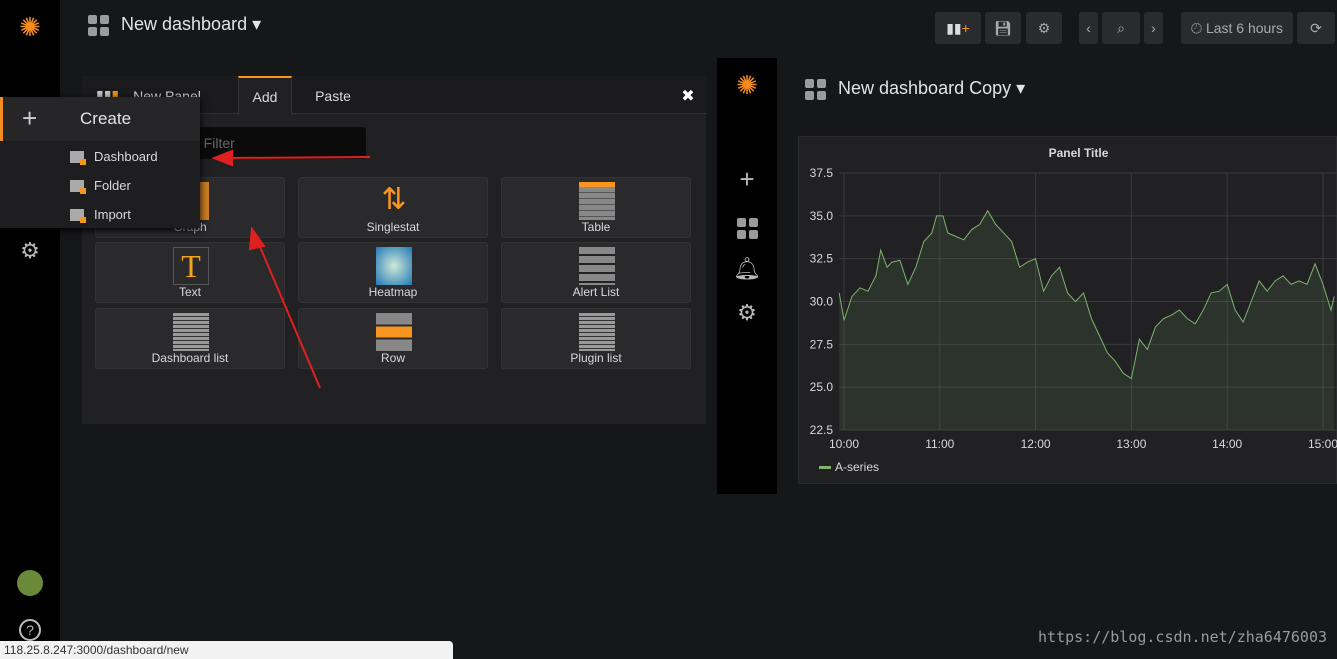 The image size is (1337, 659). What do you see at coordinates (1087, 320) in the screenshot?
I see `series-area` at bounding box center [1087, 320].